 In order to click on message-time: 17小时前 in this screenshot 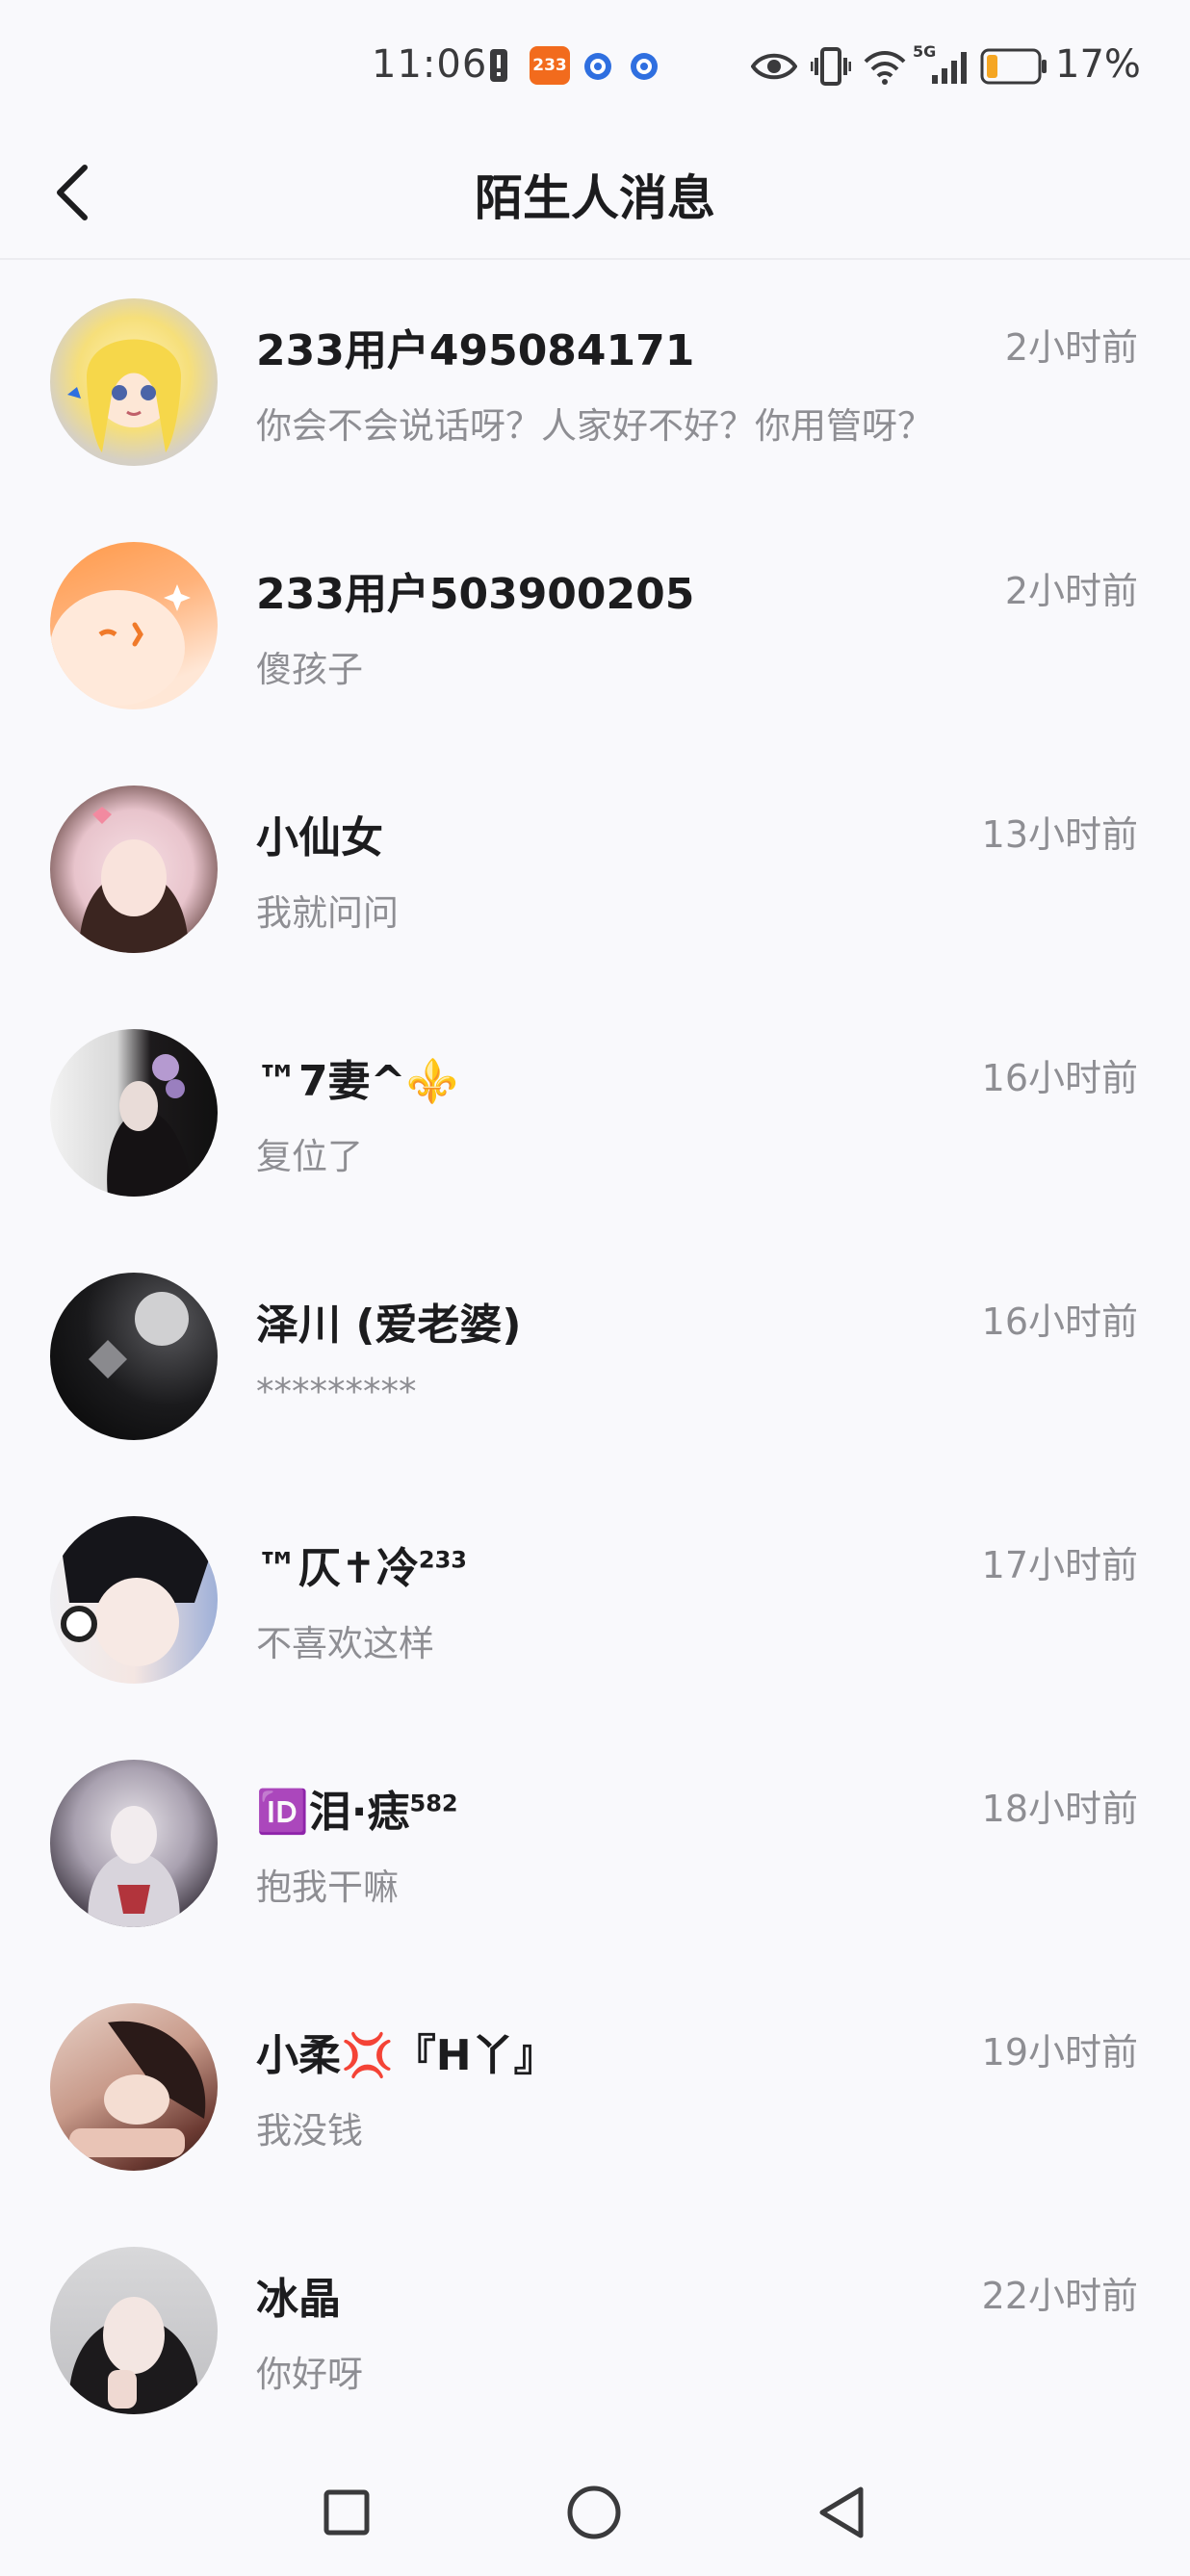, I will do `click(1060, 1565)`.